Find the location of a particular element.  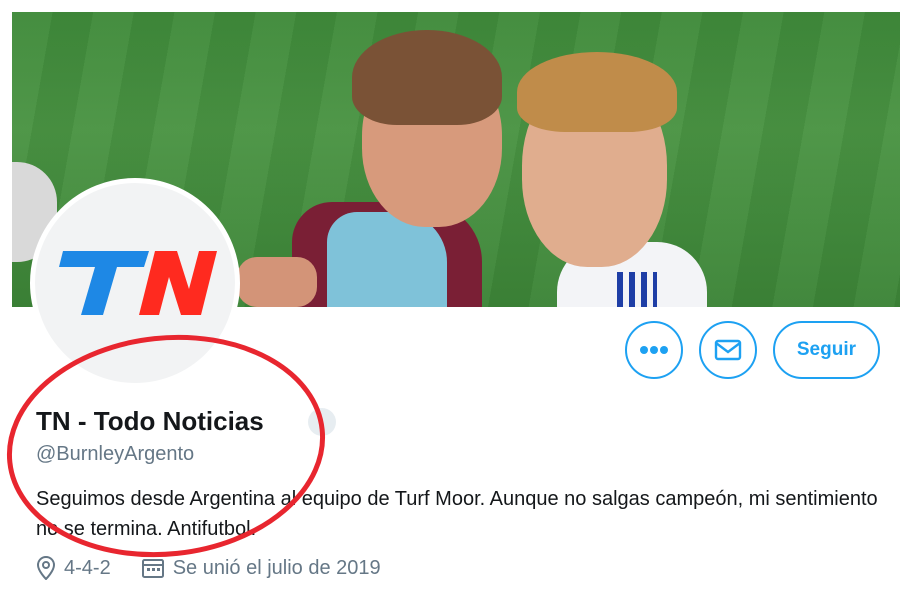

tn-logo is located at coordinates (138, 283).